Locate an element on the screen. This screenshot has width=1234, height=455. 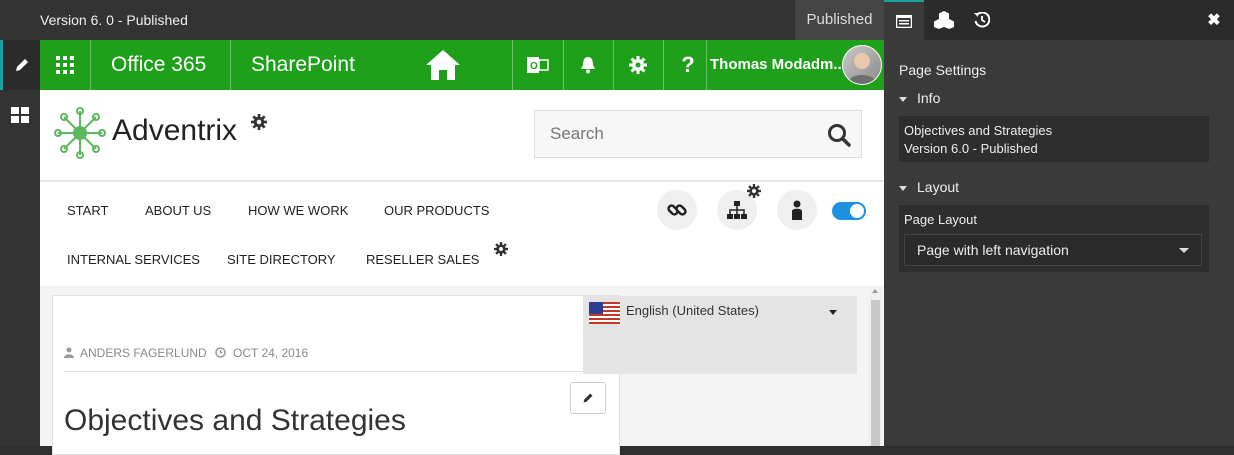
history-icon is located at coordinates (982, 20).